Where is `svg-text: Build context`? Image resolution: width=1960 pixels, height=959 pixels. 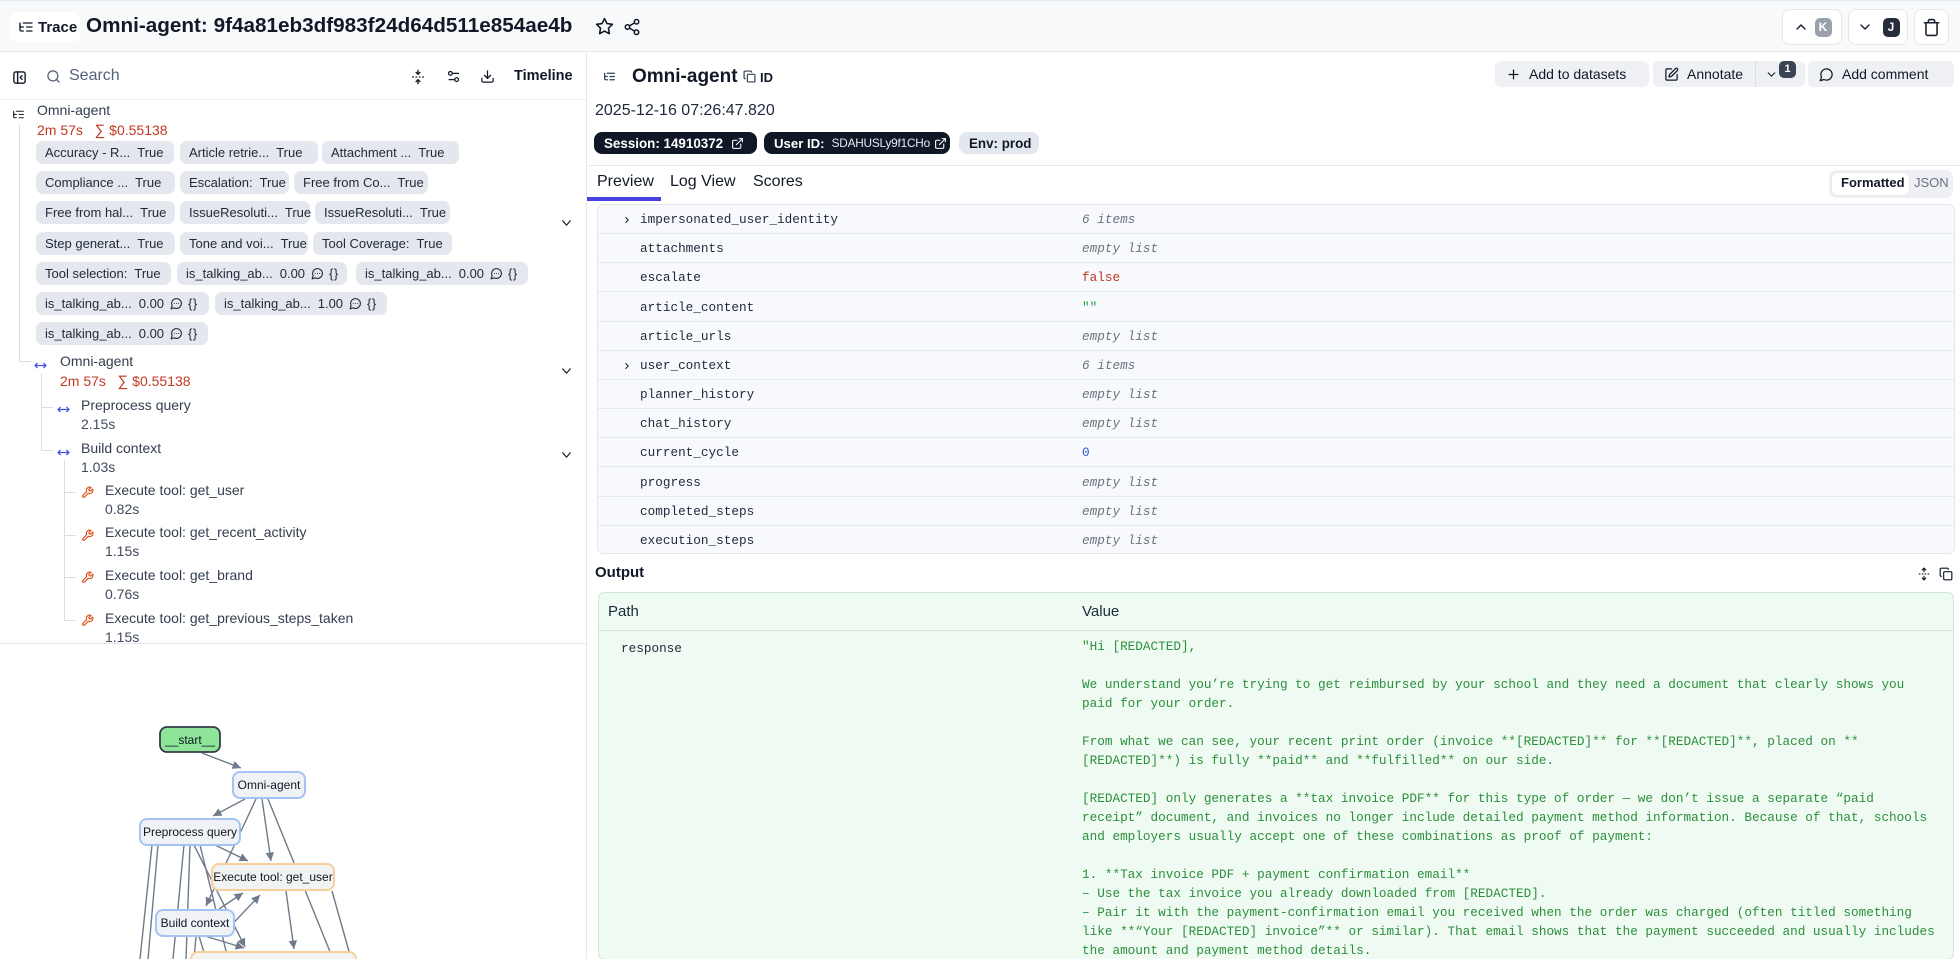
svg-text: Build context is located at coordinates (195, 923).